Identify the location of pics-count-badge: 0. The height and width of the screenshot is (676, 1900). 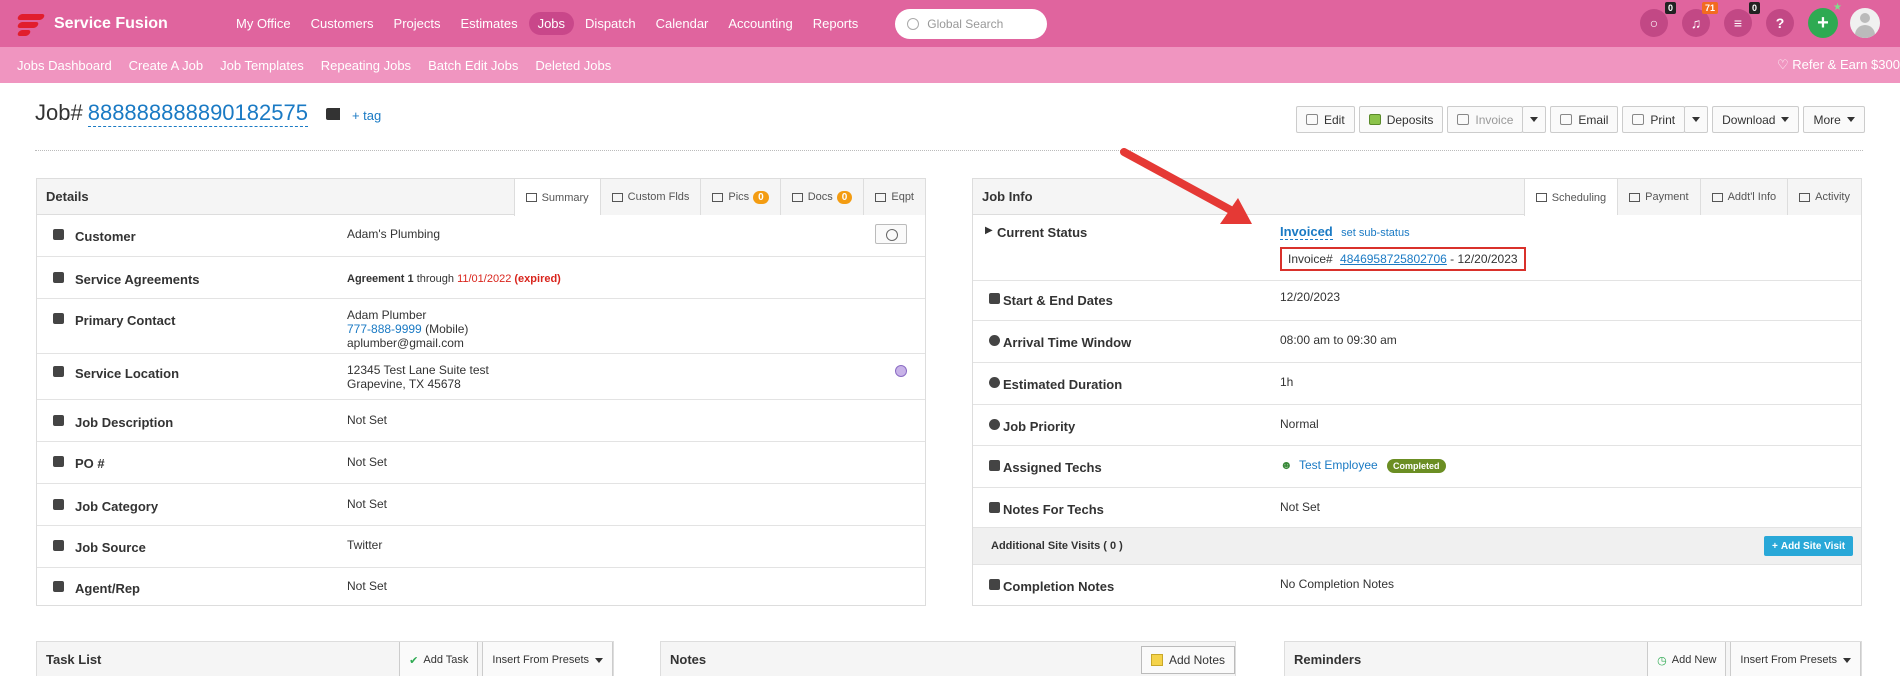
(761, 197).